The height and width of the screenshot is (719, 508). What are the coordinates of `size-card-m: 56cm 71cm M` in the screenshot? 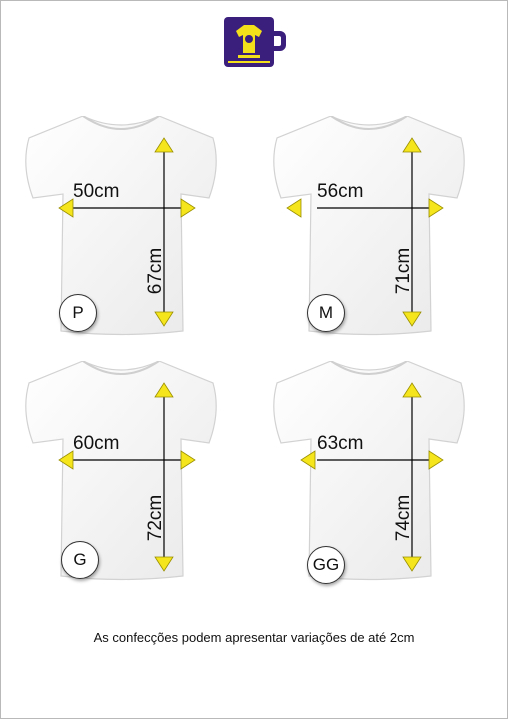 It's located at (369, 226).